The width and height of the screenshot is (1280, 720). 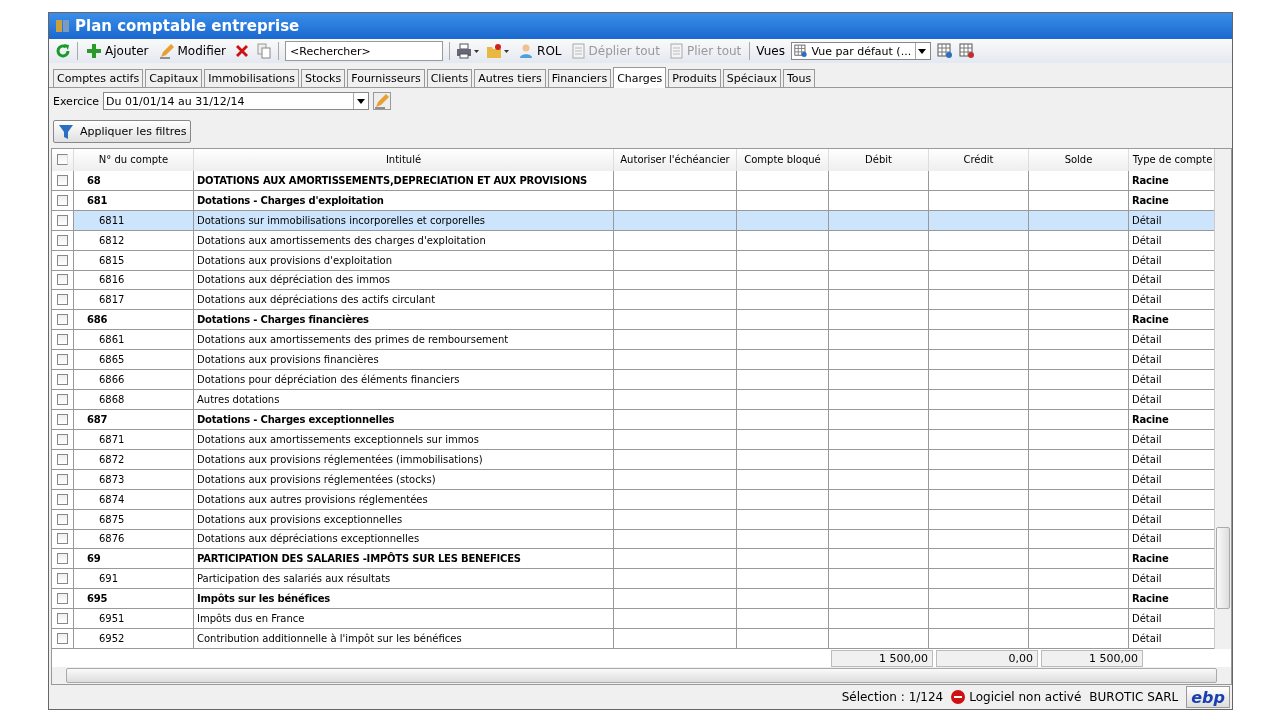 I want to click on edit-period-button, so click(x=382, y=101).